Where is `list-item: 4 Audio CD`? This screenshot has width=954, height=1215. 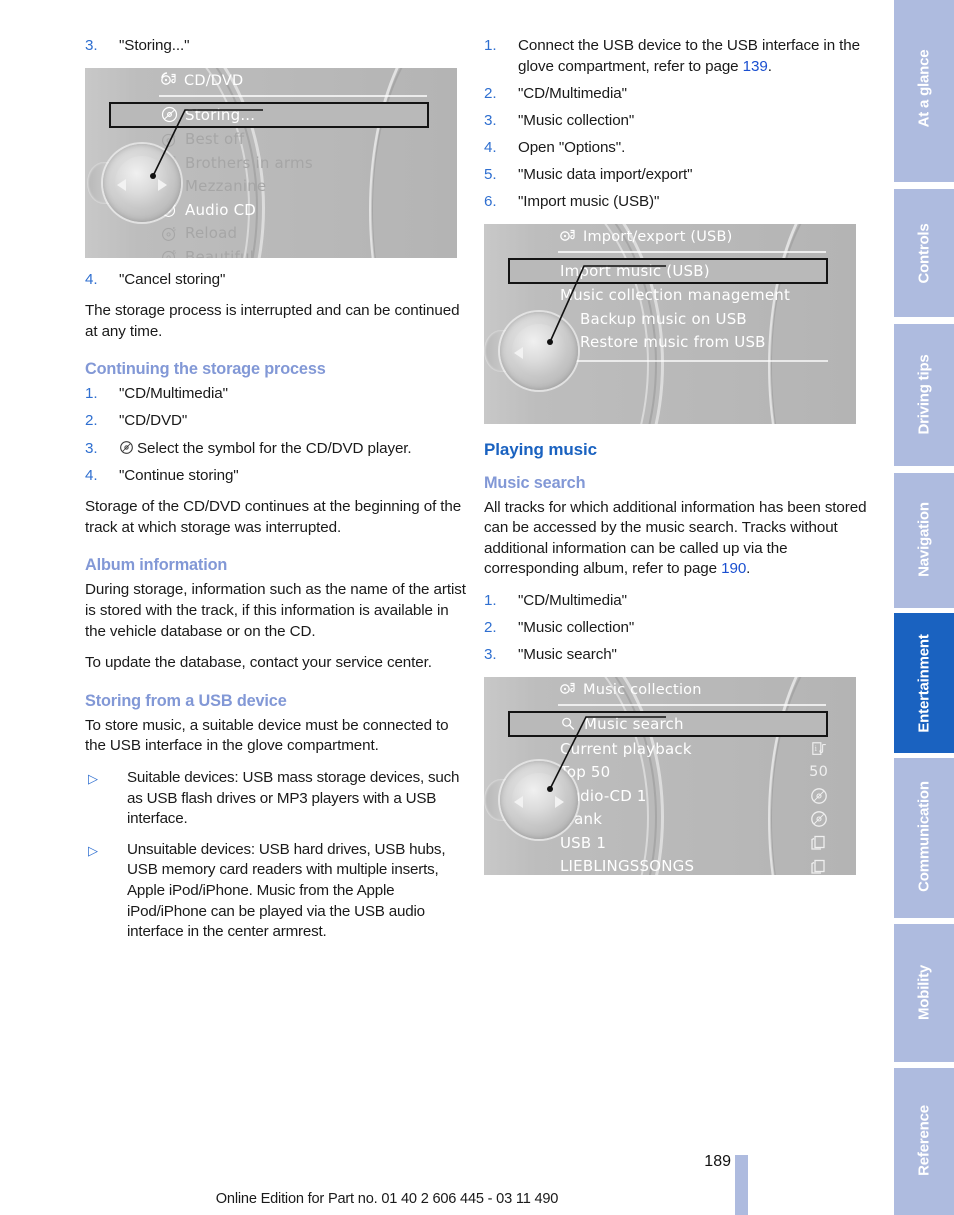
list-item: 4 Audio CD is located at coordinates (295, 210).